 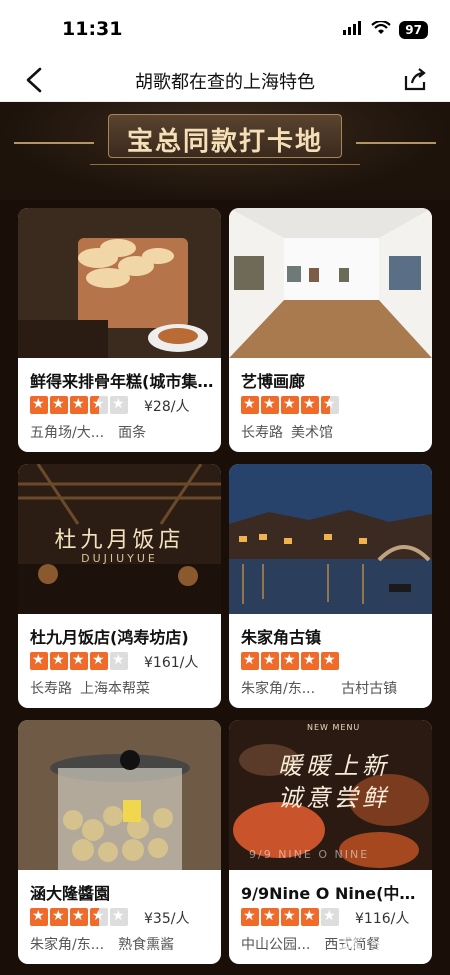 I want to click on poi-photo: 杜九月饭店 DUJIUYUE, so click(x=119, y=539).